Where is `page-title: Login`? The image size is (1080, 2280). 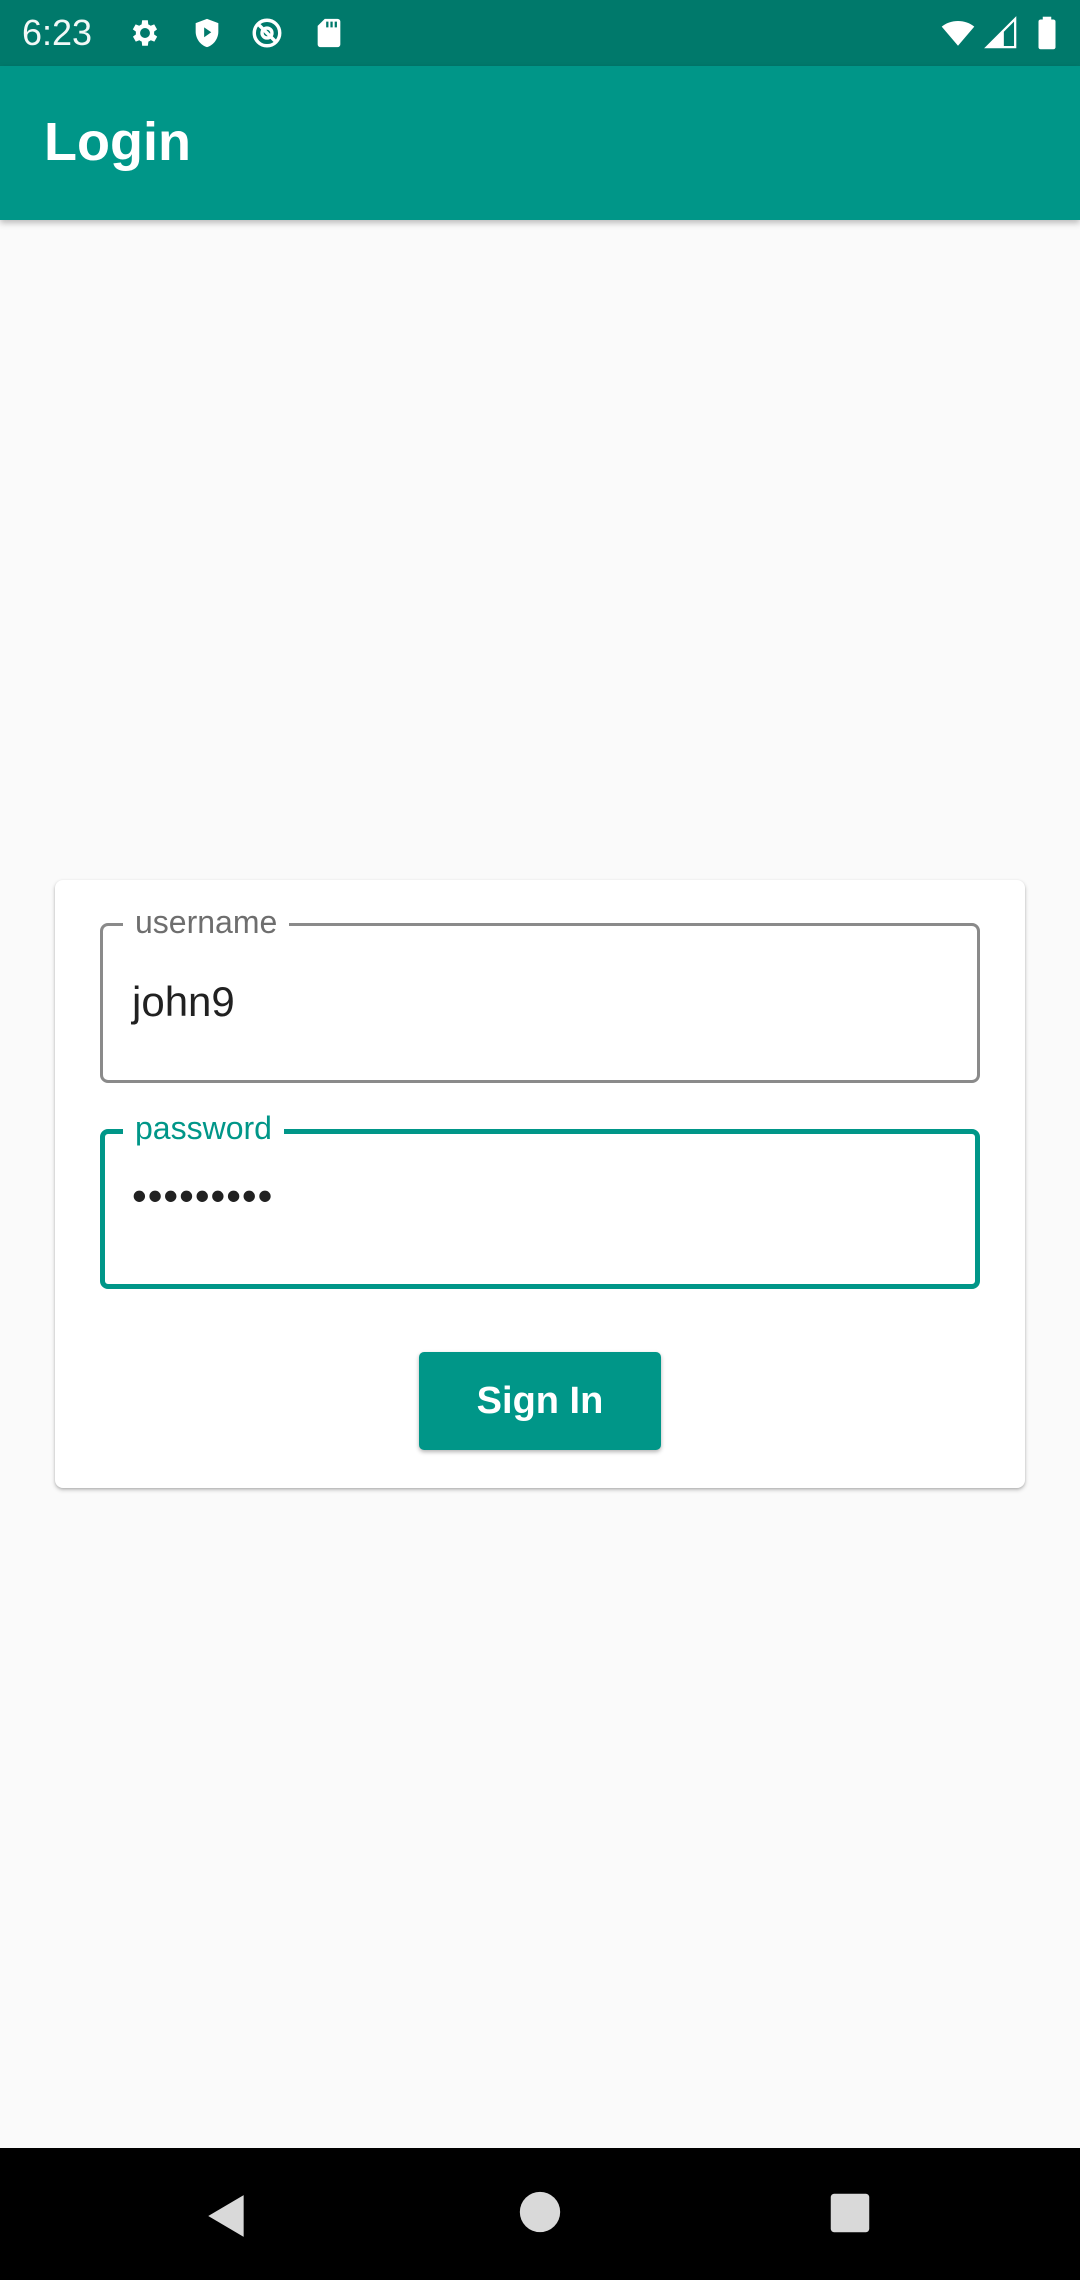
page-title: Login is located at coordinates (117, 142).